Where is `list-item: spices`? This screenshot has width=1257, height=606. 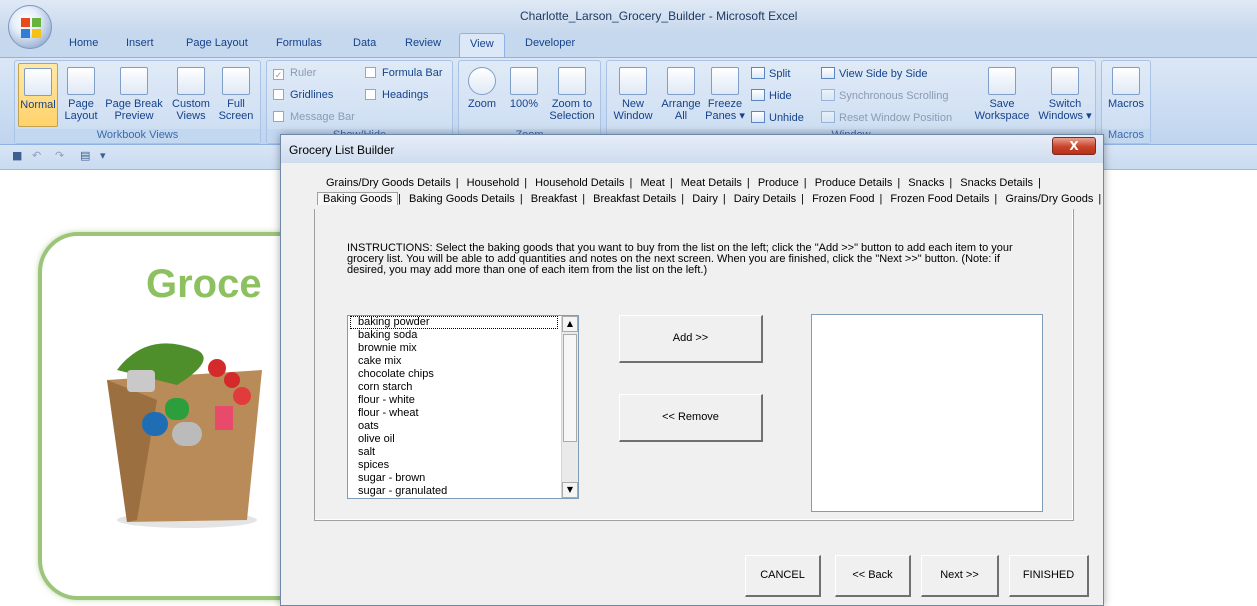 list-item: spices is located at coordinates (463, 465).